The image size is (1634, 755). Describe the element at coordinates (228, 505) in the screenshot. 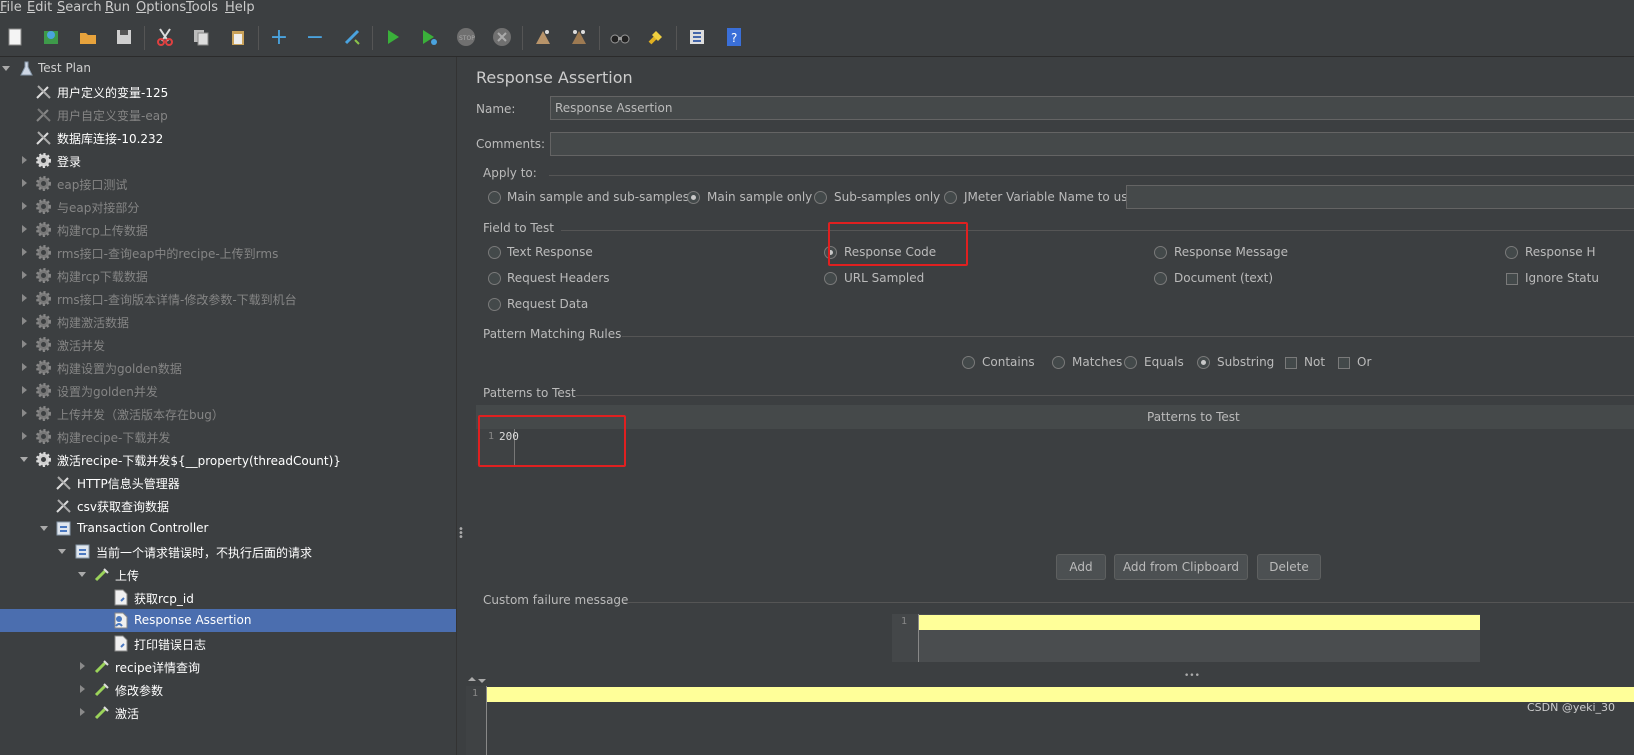

I see `tree-item-config: csv获取查询数据` at that location.